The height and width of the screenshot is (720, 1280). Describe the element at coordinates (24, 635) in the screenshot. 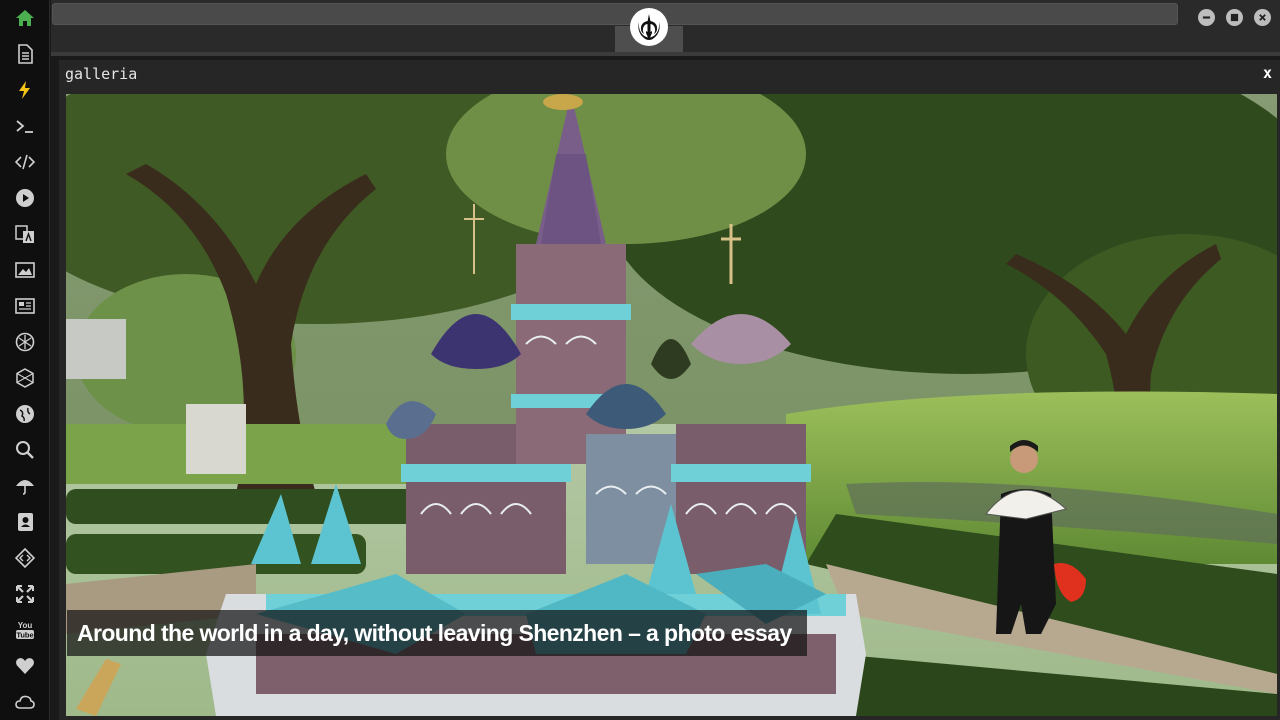

I see `svg-text: Tube` at that location.